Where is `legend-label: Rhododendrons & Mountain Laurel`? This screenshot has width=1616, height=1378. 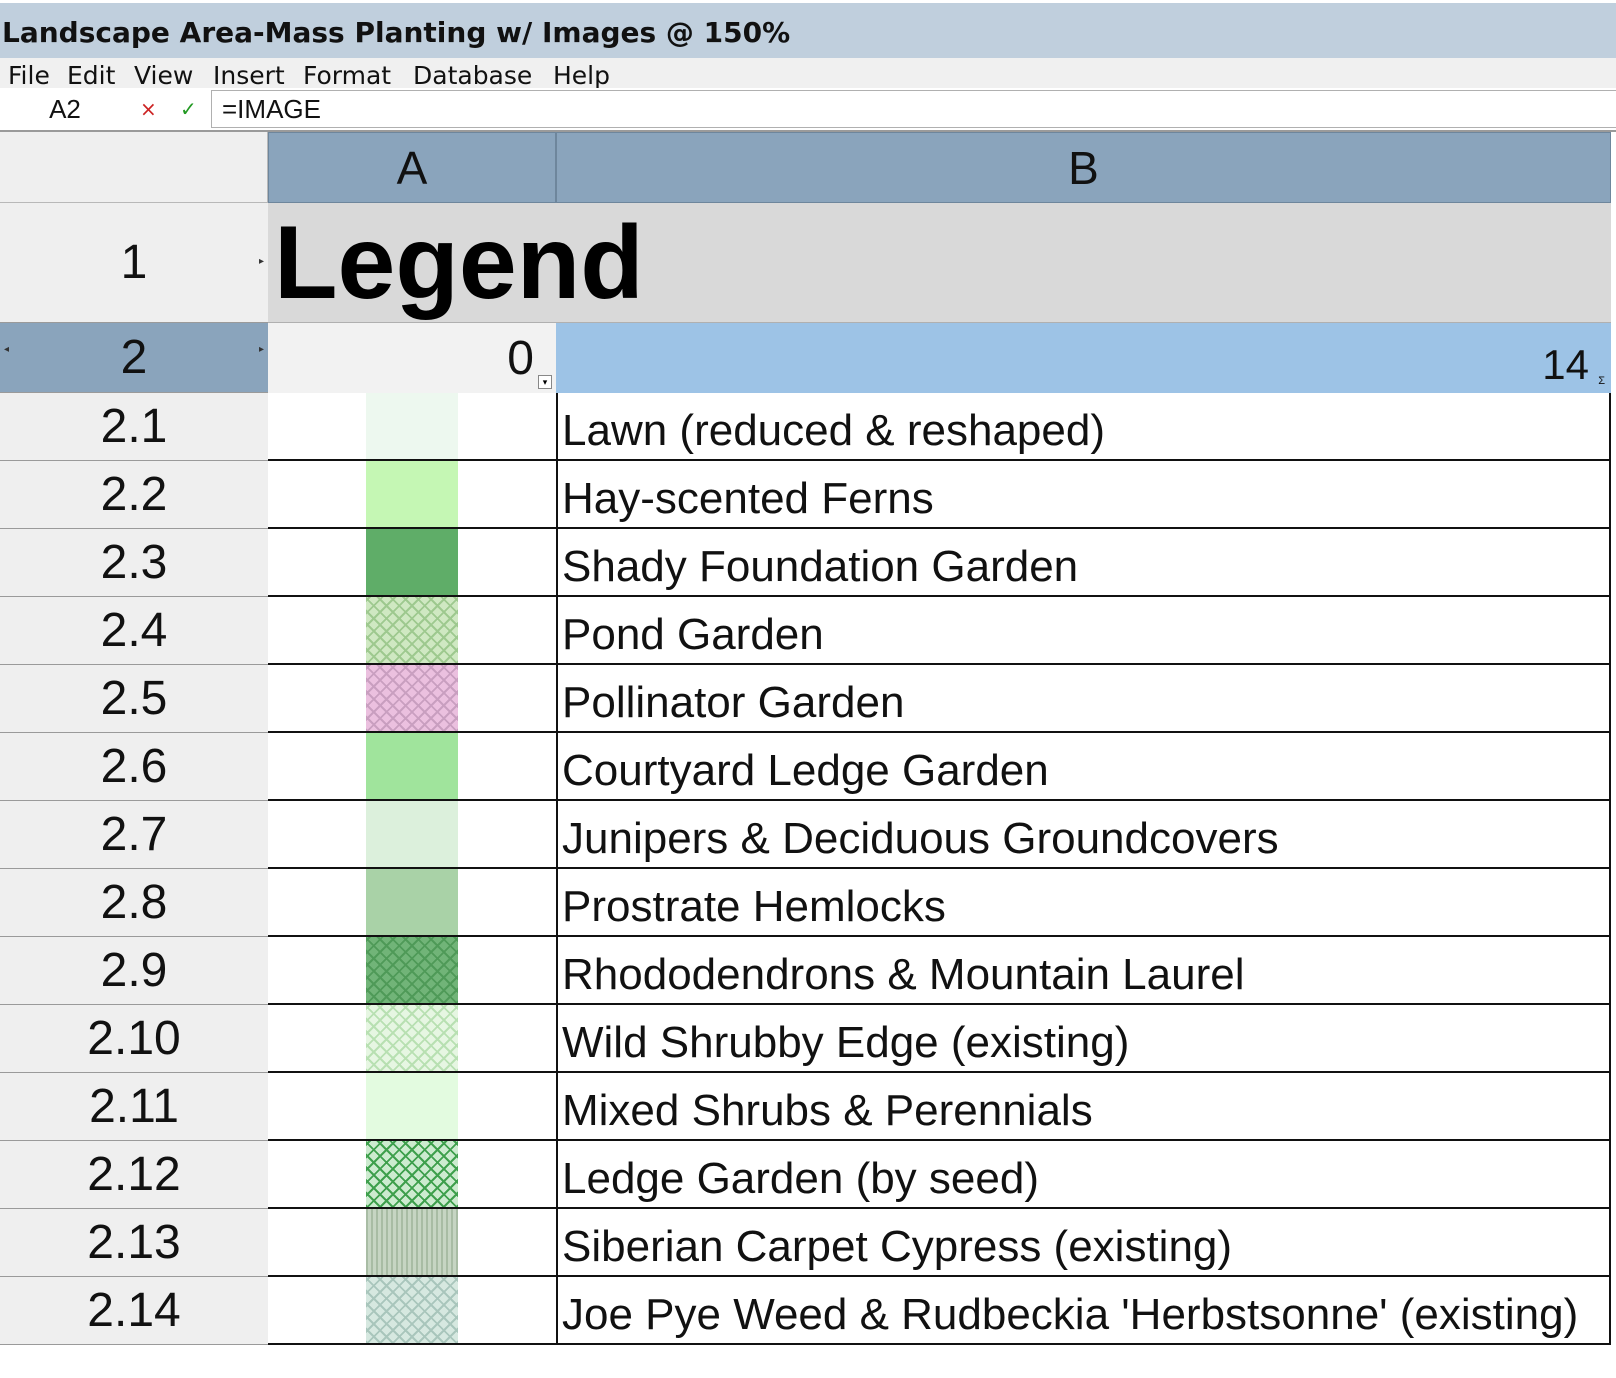 legend-label: Rhododendrons & Mountain Laurel is located at coordinates (903, 974).